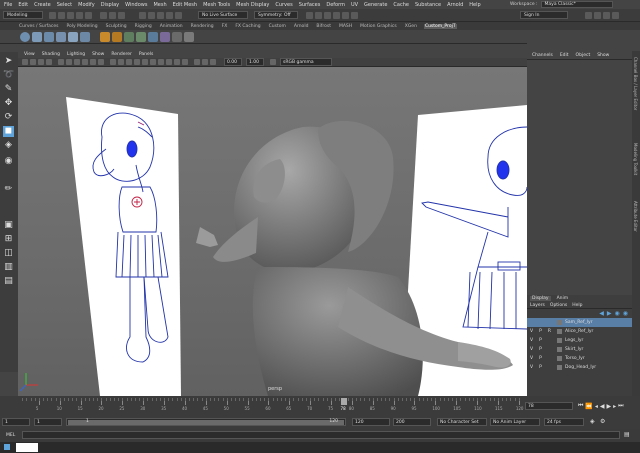  I want to click on channel-box-menu-channels: Channels, so click(542, 55).